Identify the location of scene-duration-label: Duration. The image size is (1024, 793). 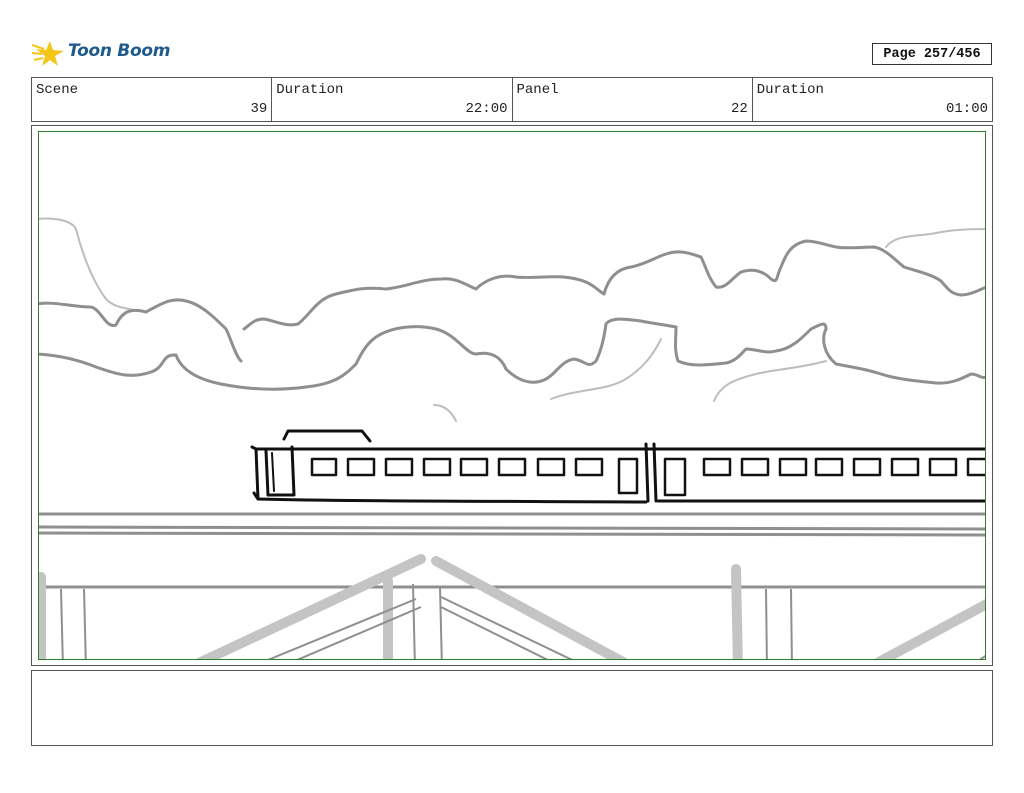
(310, 90).